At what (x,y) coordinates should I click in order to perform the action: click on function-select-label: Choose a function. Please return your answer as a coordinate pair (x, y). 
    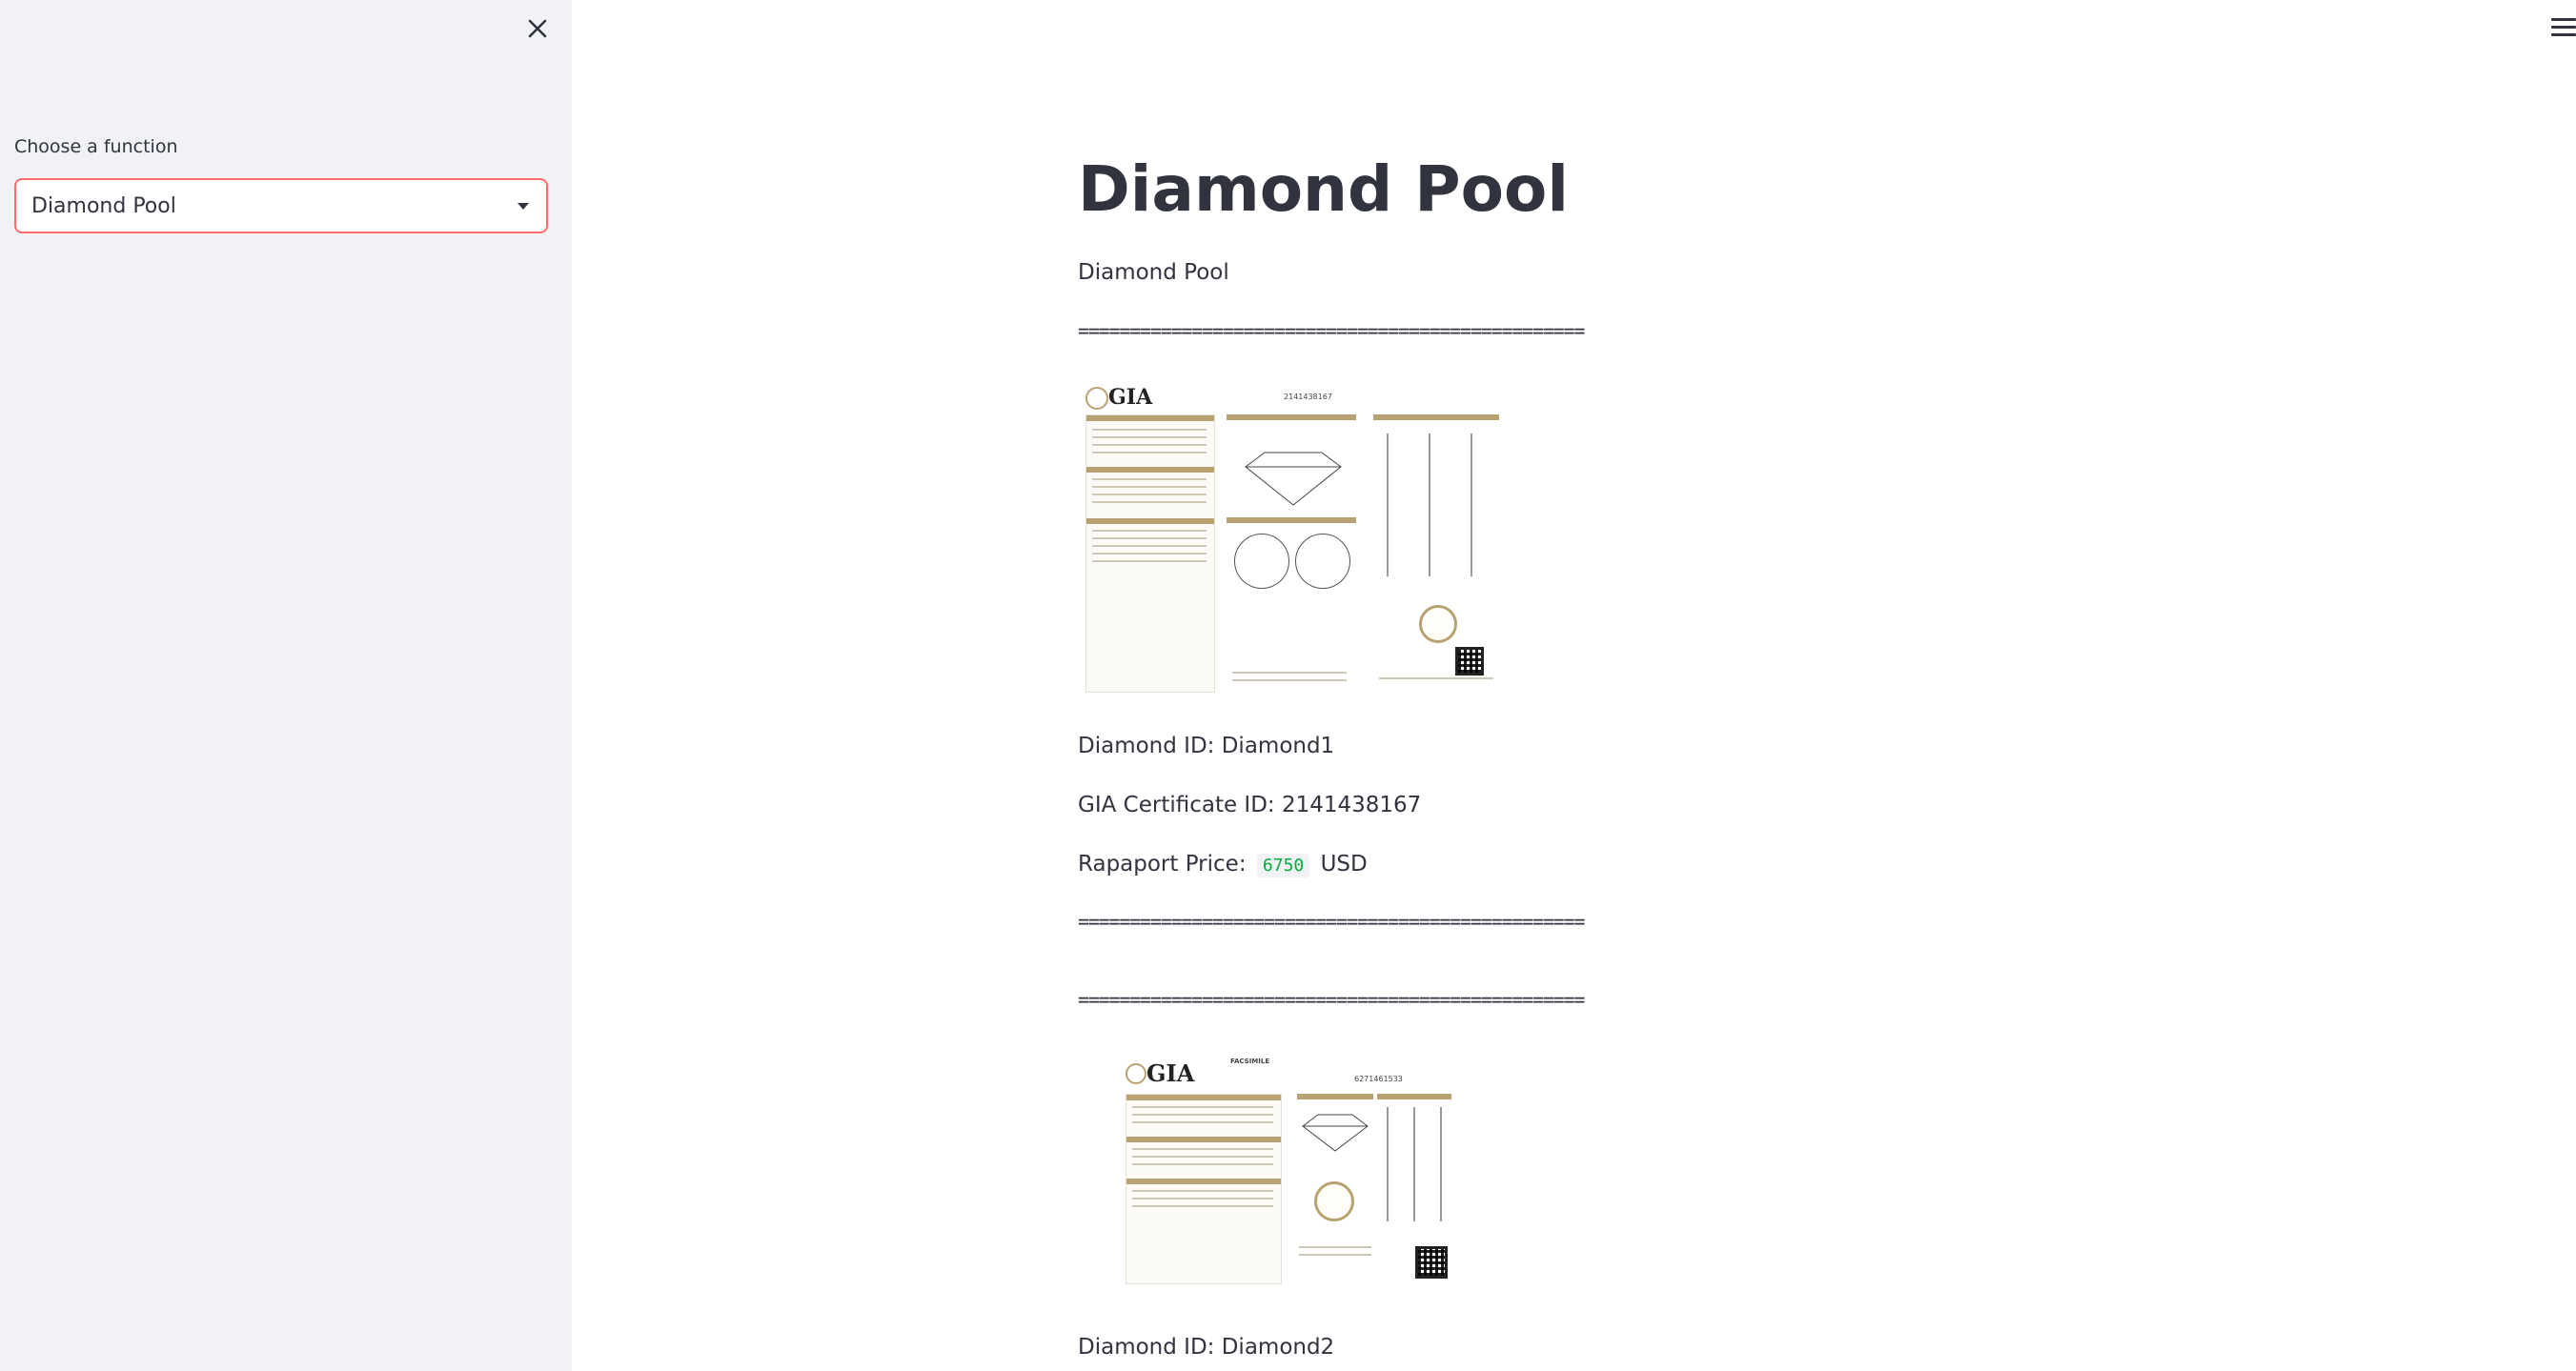
    Looking at the image, I should click on (96, 147).